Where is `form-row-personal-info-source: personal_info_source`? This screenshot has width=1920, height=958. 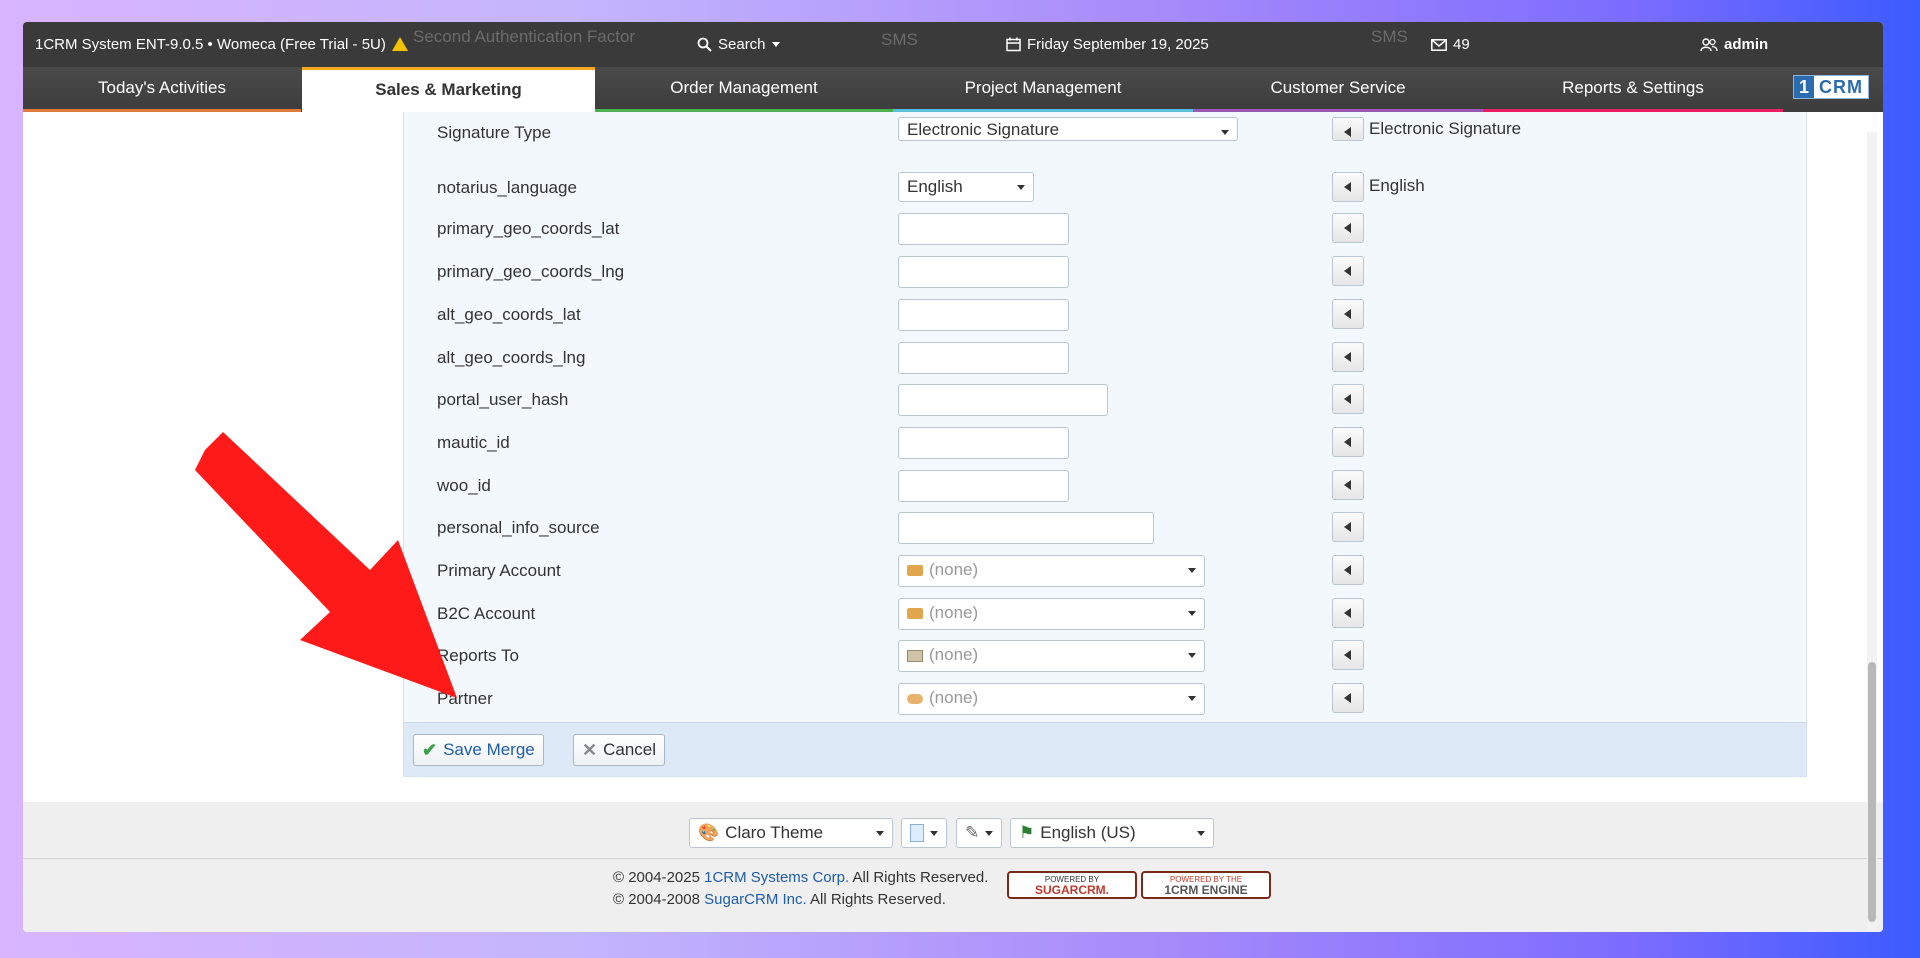
form-row-personal-info-source: personal_info_source is located at coordinates (1105, 533).